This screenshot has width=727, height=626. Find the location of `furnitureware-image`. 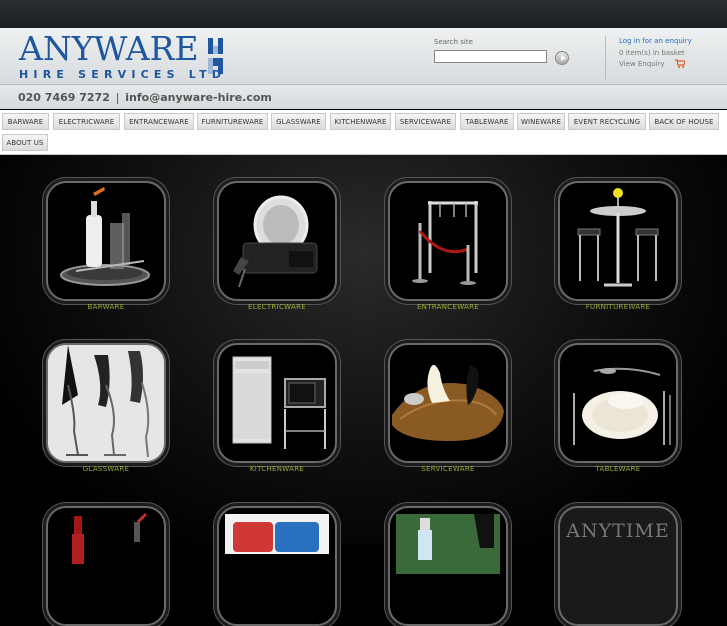

furnitureware-image is located at coordinates (618, 237).